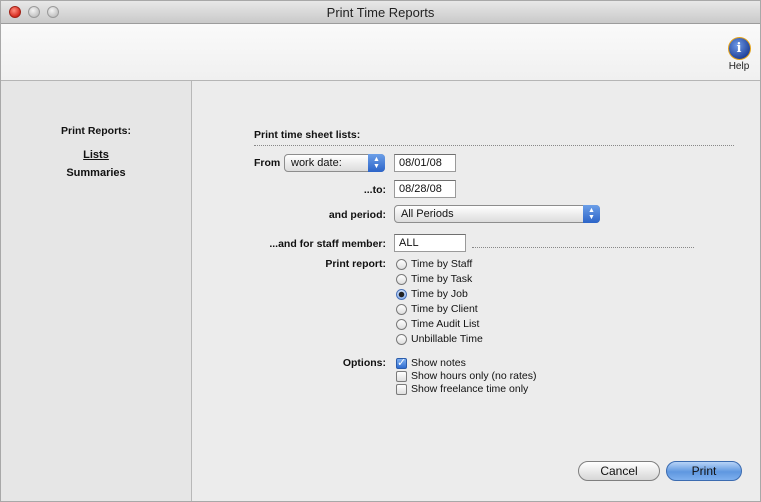 Image resolution: width=761 pixels, height=502 pixels. What do you see at coordinates (327, 244) in the screenshot?
I see `staff-label: ...and for staff member:` at bounding box center [327, 244].